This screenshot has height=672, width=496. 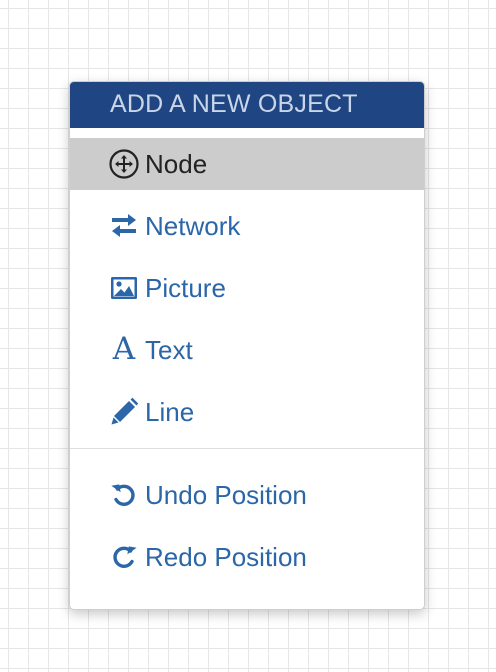 What do you see at coordinates (170, 411) in the screenshot?
I see `menu-item-label: Line` at bounding box center [170, 411].